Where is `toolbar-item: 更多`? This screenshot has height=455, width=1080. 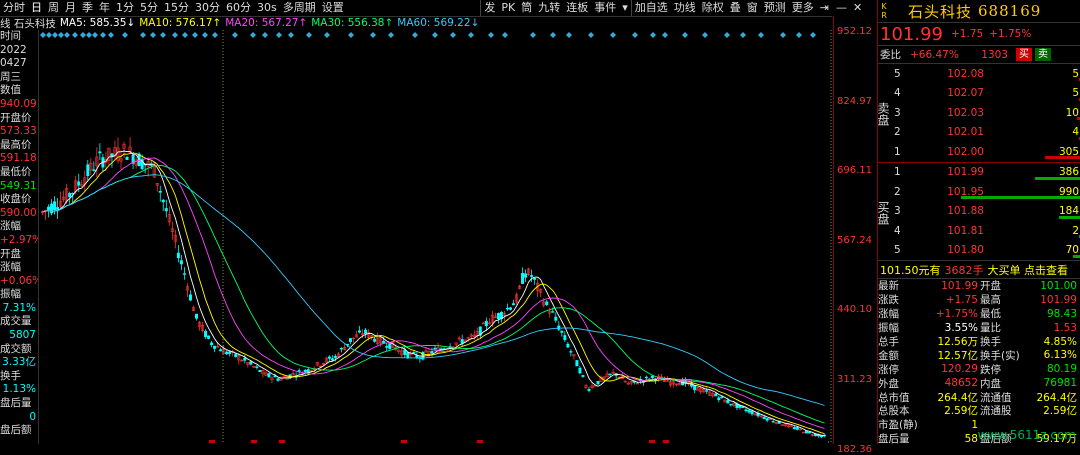 toolbar-item: 更多 is located at coordinates (803, 8).